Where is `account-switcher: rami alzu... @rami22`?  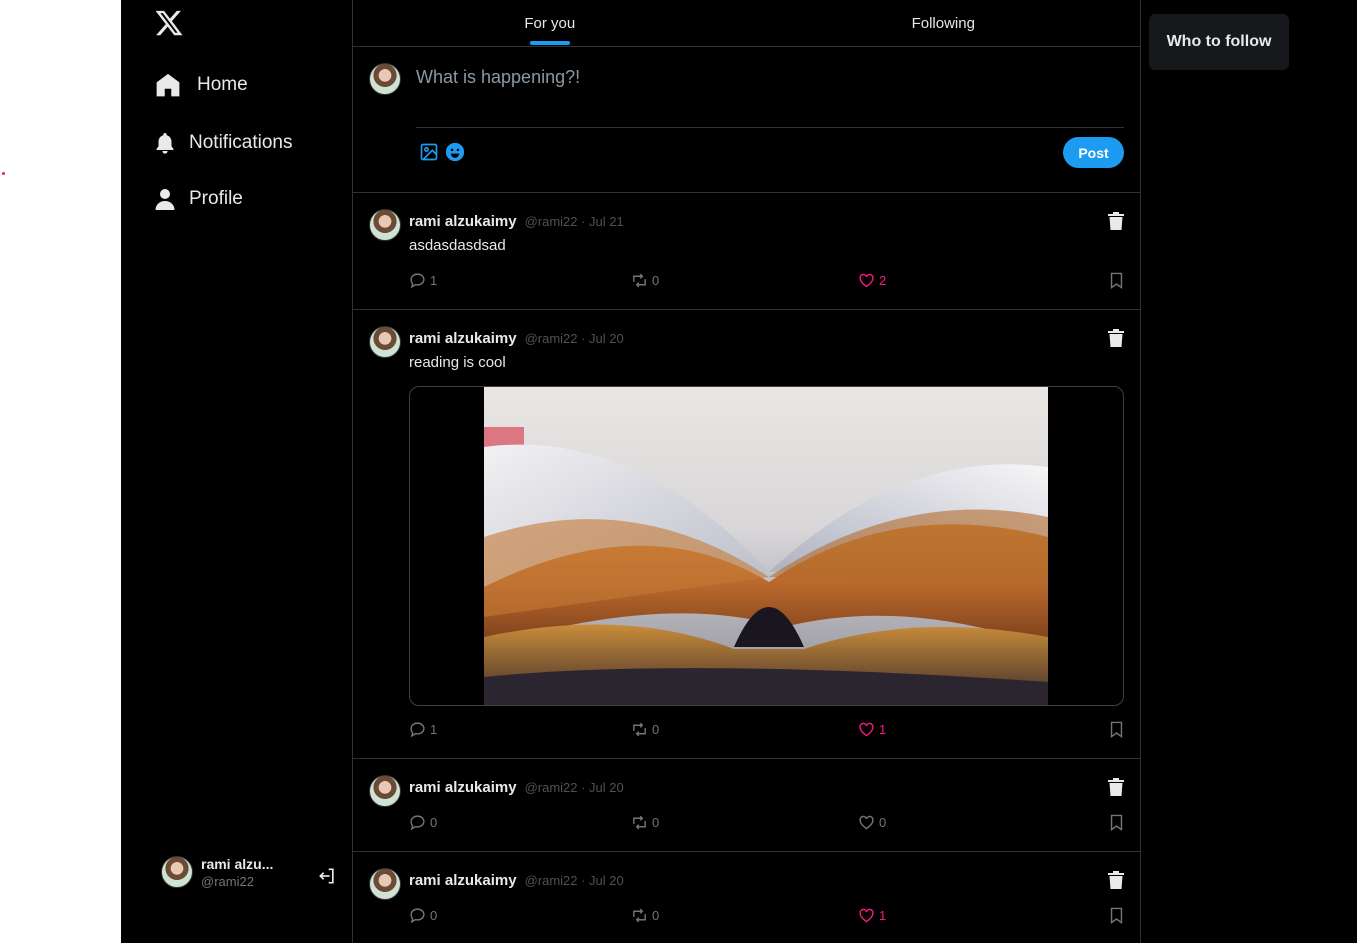 account-switcher: rami alzu... @rami22 is located at coordinates (251, 872).